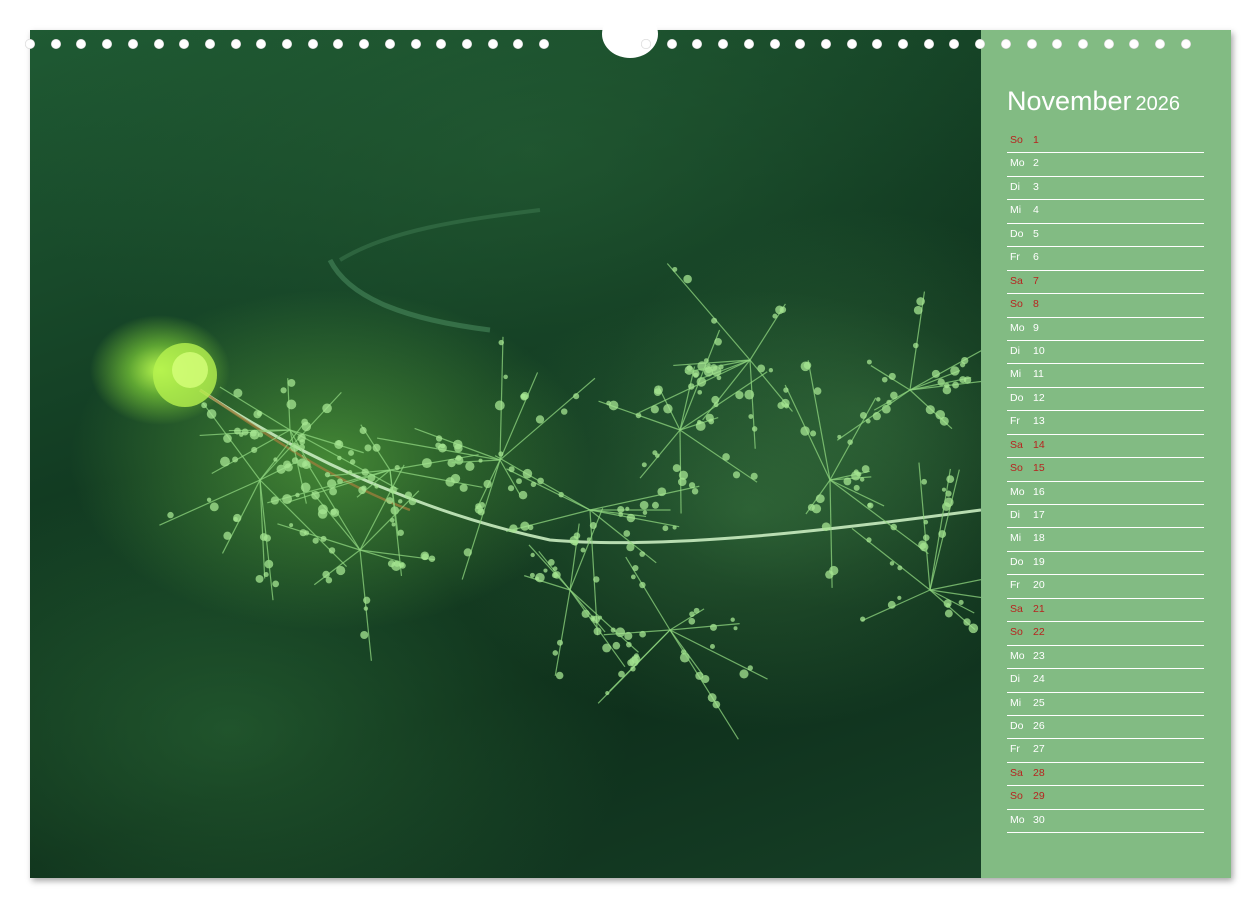 The width and height of the screenshot is (1260, 908). What do you see at coordinates (1105, 564) in the screenshot?
I see `day-row: Do 19` at bounding box center [1105, 564].